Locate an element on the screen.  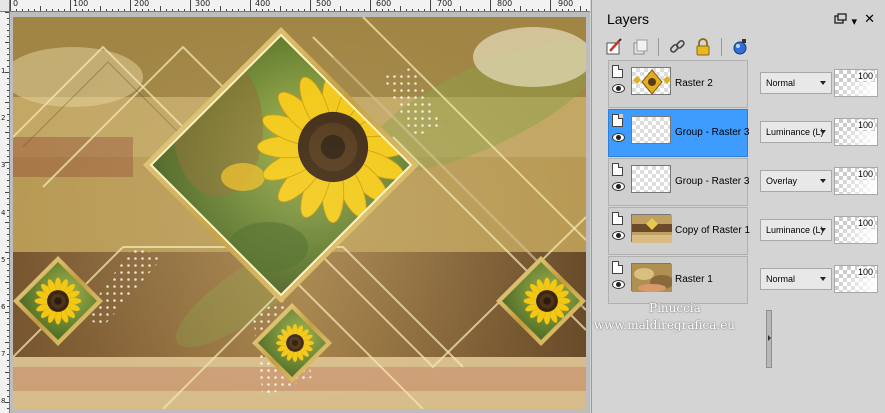
vruler-label-7: 7 is located at coordinates (3, 354).